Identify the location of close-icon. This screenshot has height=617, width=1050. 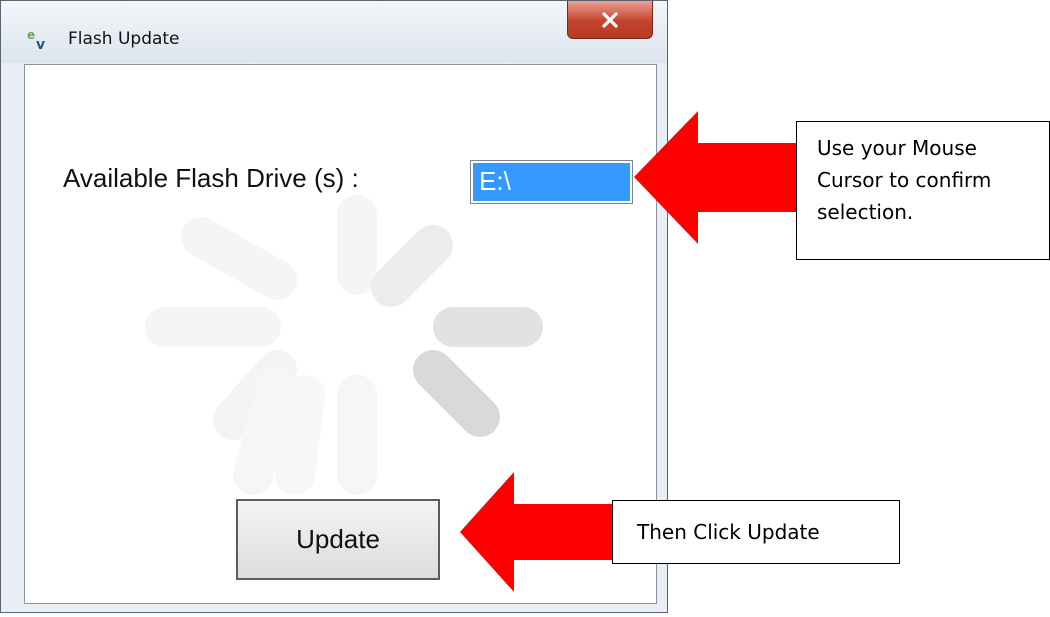
(610, 19).